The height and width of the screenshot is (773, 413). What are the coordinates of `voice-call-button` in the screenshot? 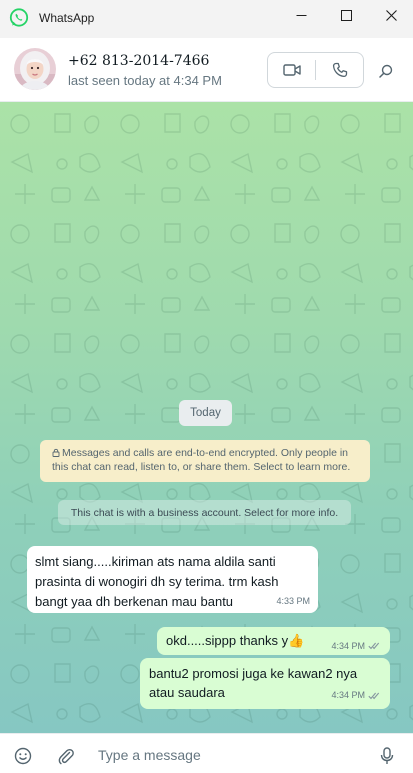 It's located at (339, 70).